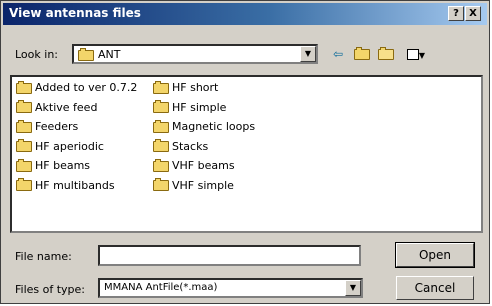 The height and width of the screenshot is (306, 492). I want to click on cancel-button: Cancel, so click(435, 288).